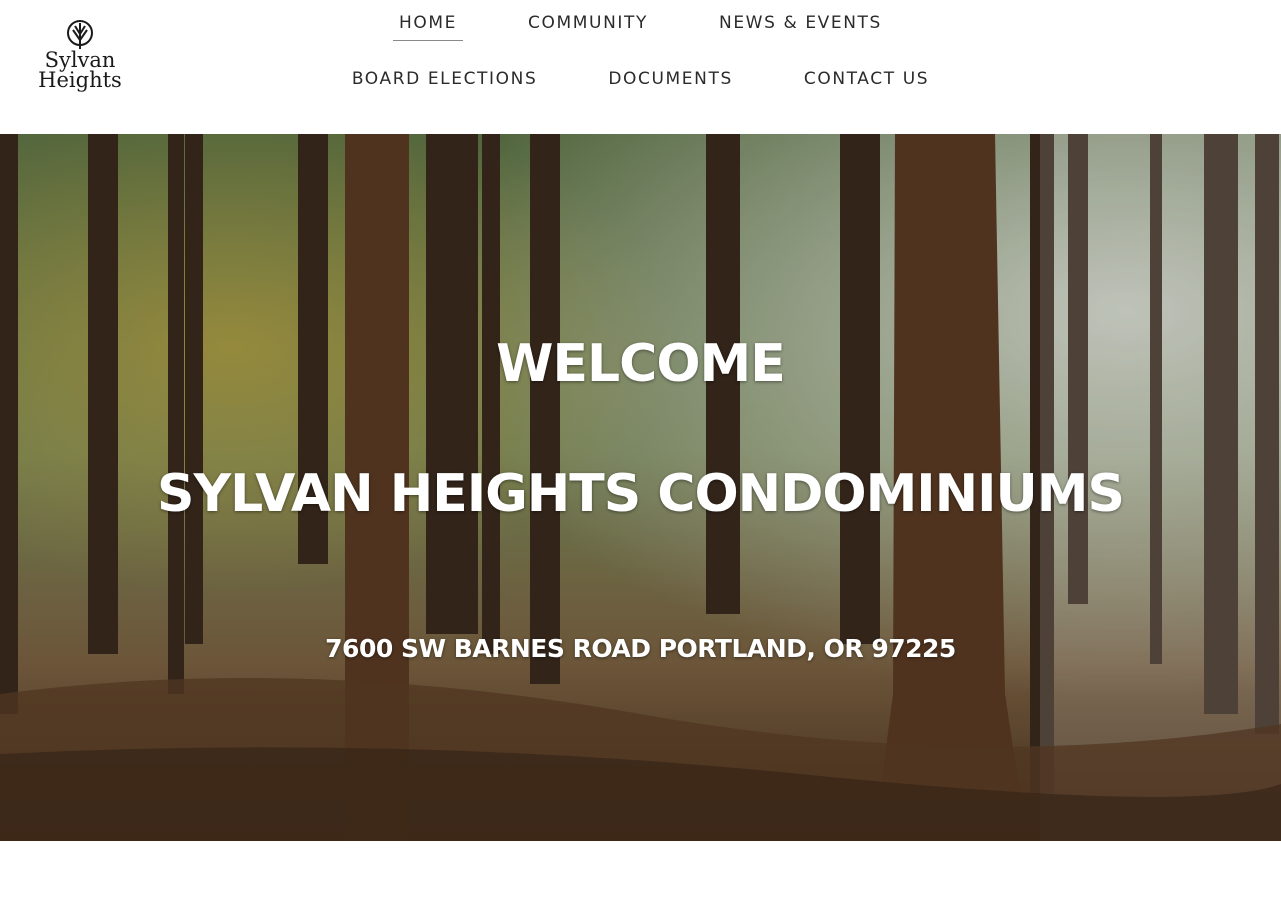 This screenshot has width=1281, height=918. What do you see at coordinates (588, 26) in the screenshot?
I see `nav-item-community: COMMUNITY` at bounding box center [588, 26].